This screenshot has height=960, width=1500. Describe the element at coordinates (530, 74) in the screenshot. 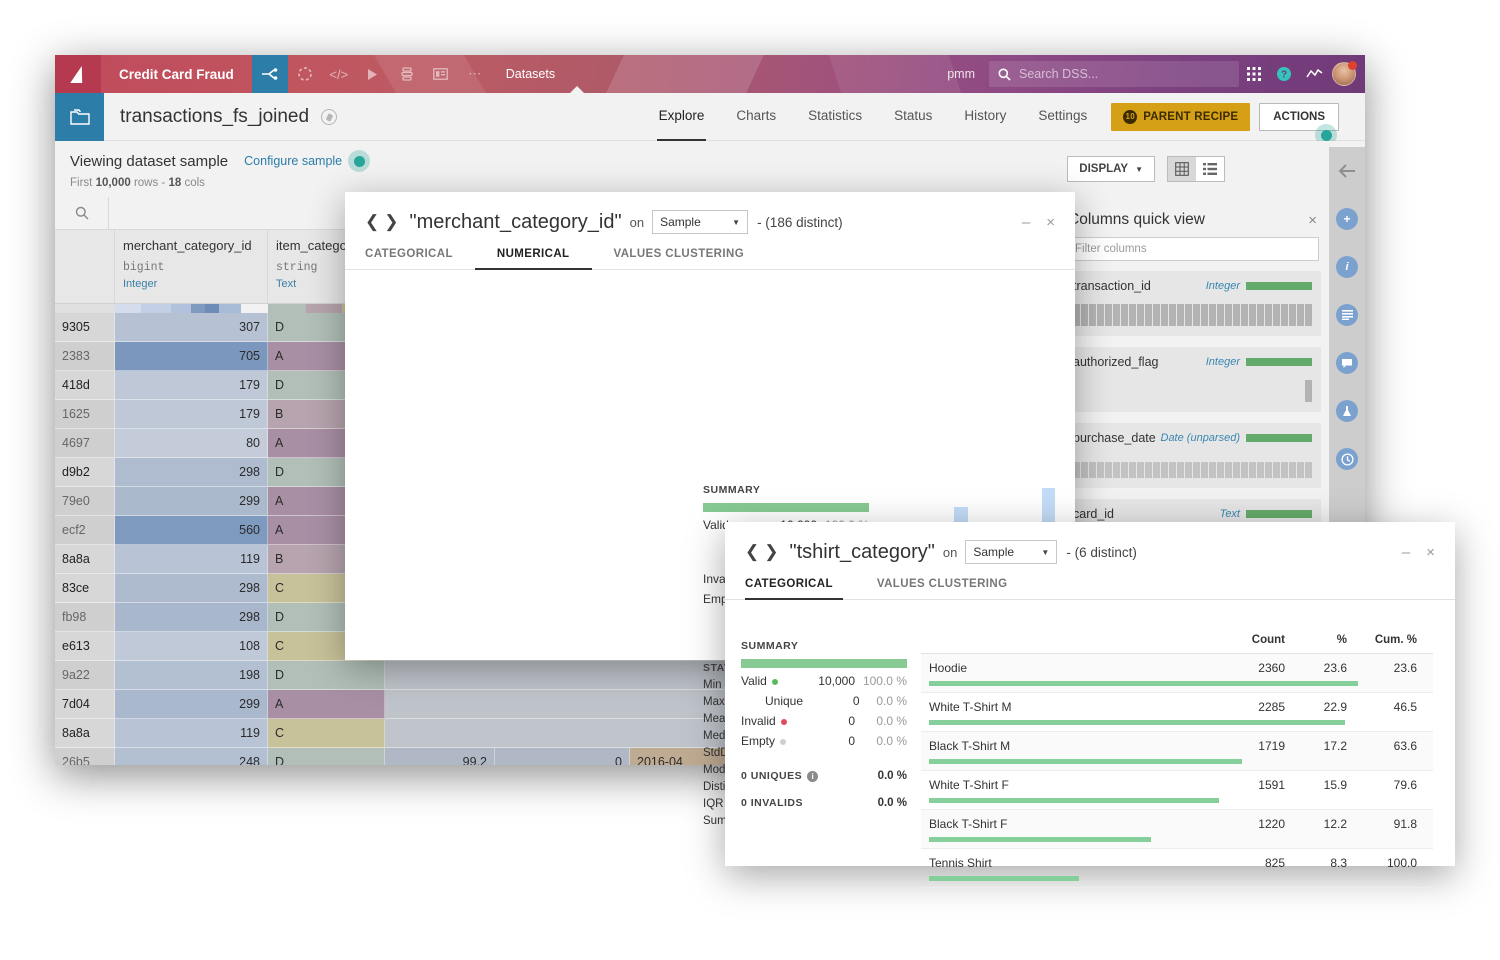

I see `nav-link-datasets: Datasets` at that location.